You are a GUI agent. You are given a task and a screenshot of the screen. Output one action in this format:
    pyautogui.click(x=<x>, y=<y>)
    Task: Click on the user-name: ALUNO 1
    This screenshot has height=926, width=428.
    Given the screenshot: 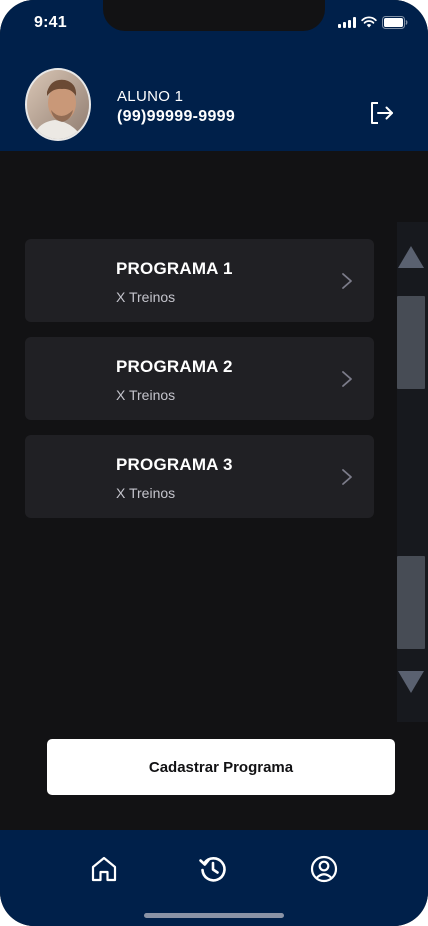 What is the action you would take?
    pyautogui.click(x=150, y=96)
    